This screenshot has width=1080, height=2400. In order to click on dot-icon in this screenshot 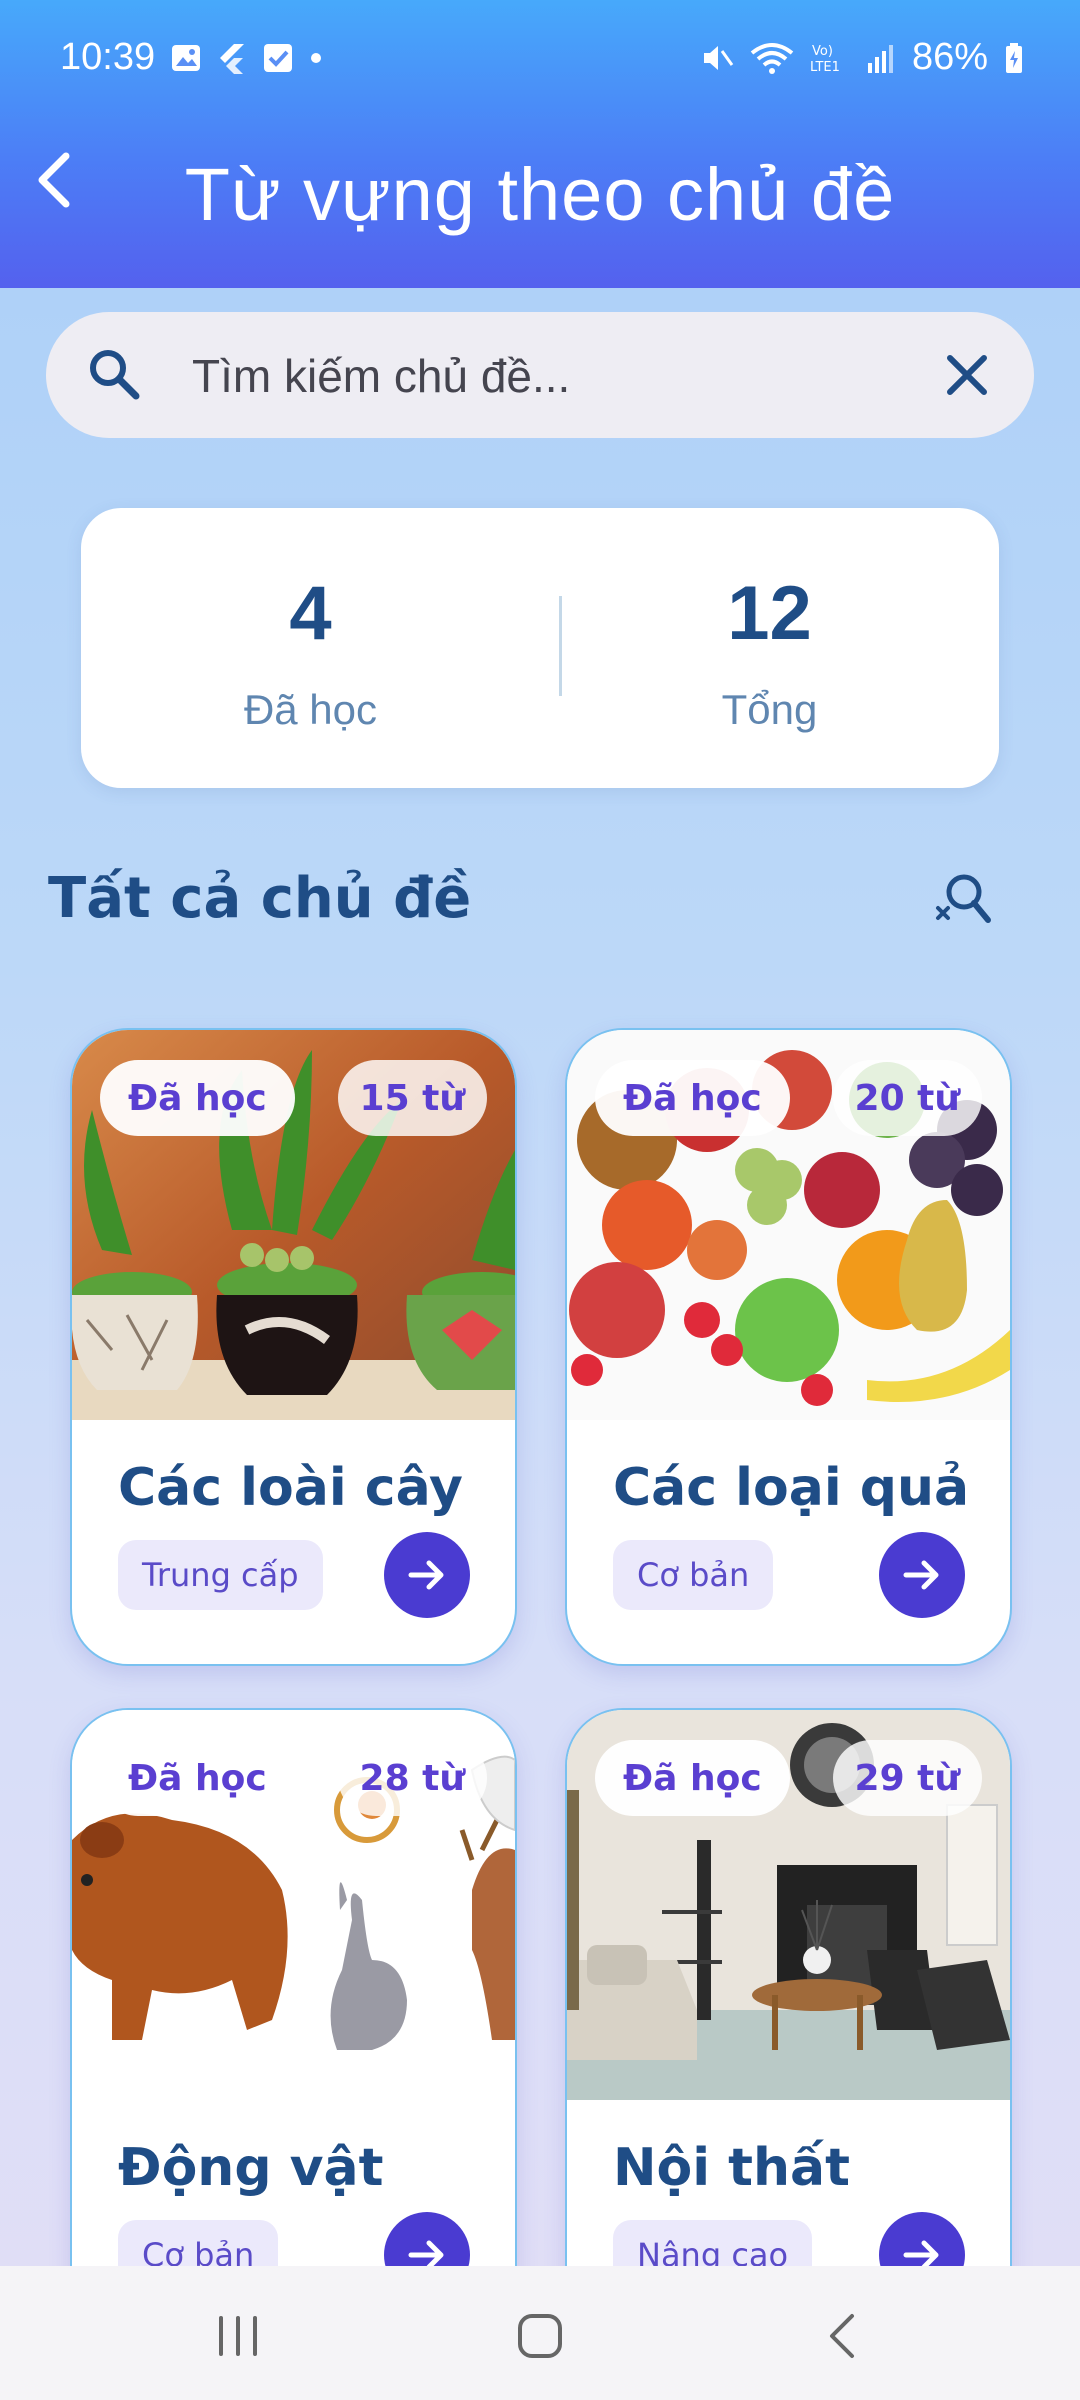, I will do `click(316, 58)`.